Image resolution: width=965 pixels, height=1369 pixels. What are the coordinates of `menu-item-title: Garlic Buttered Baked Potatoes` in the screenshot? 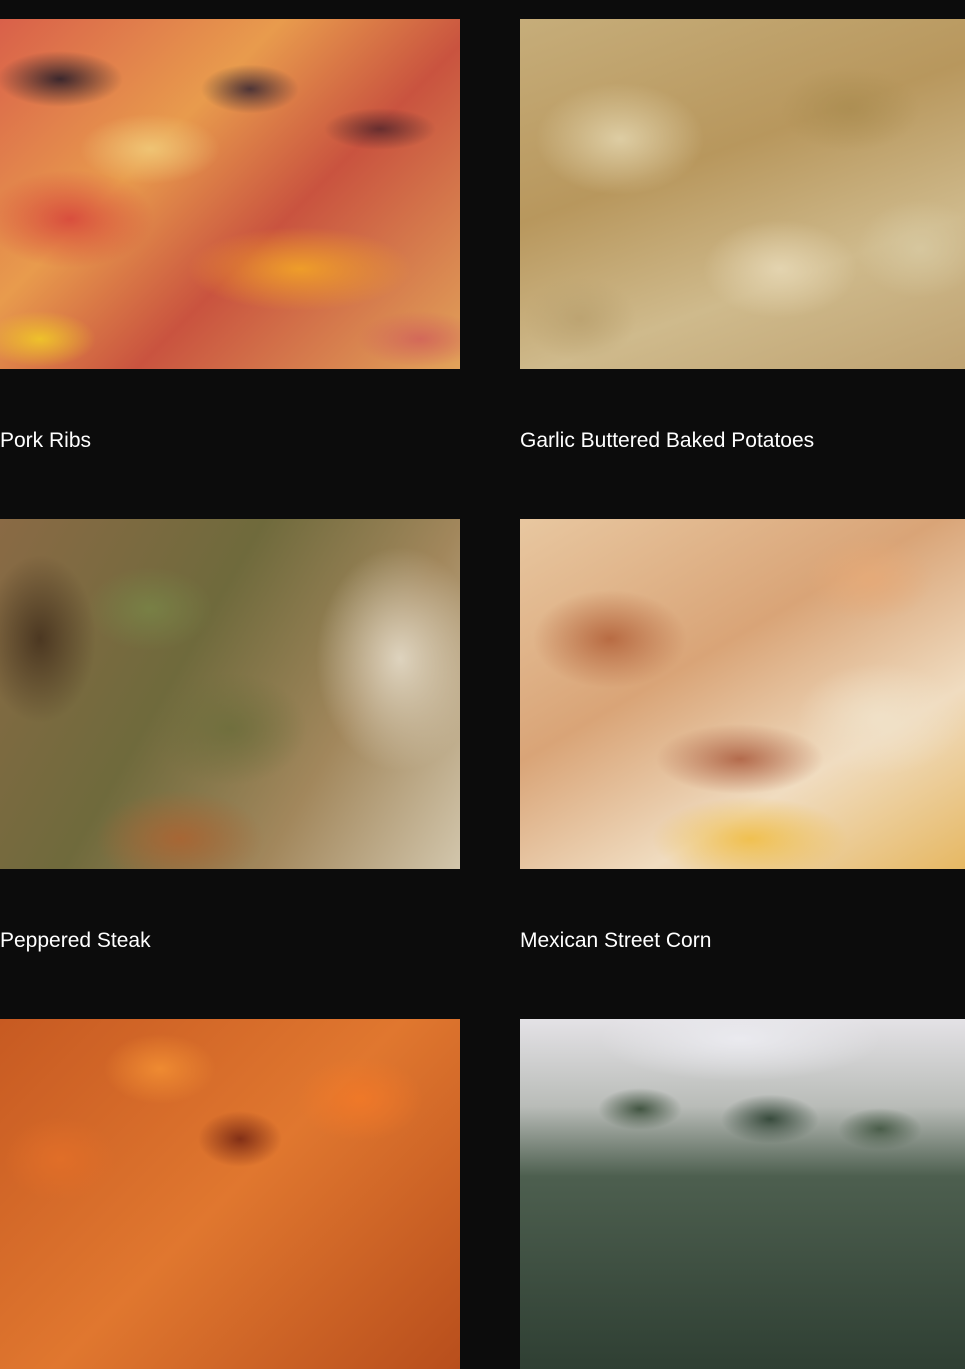 It's located at (667, 441).